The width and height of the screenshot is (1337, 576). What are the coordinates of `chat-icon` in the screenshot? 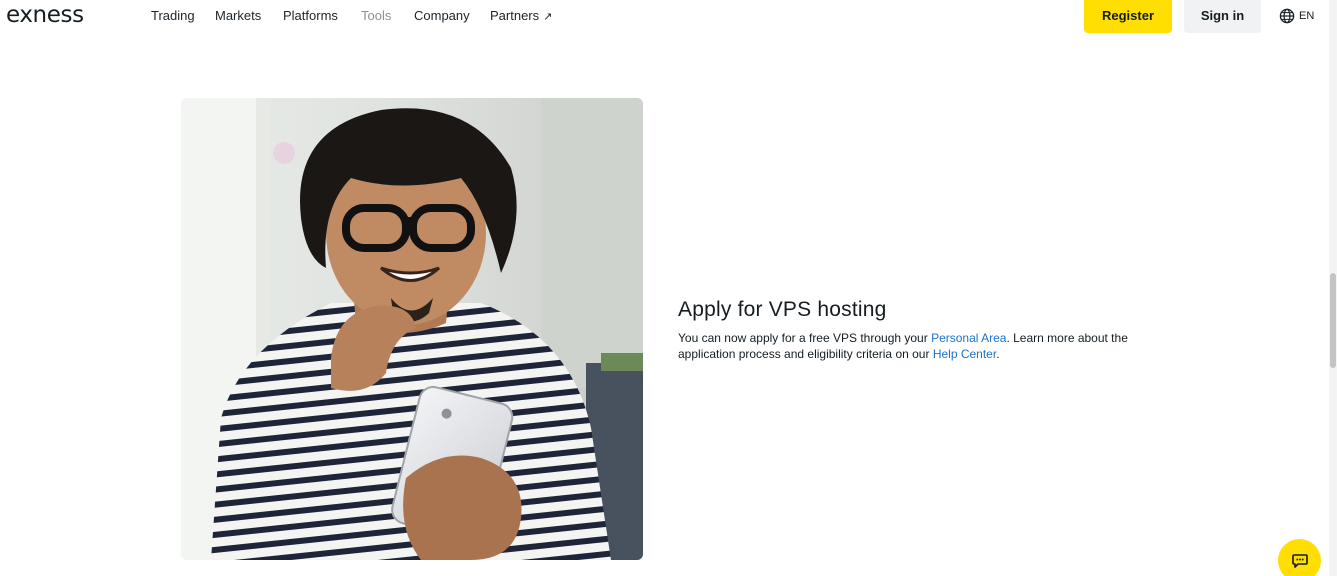 It's located at (1299, 560).